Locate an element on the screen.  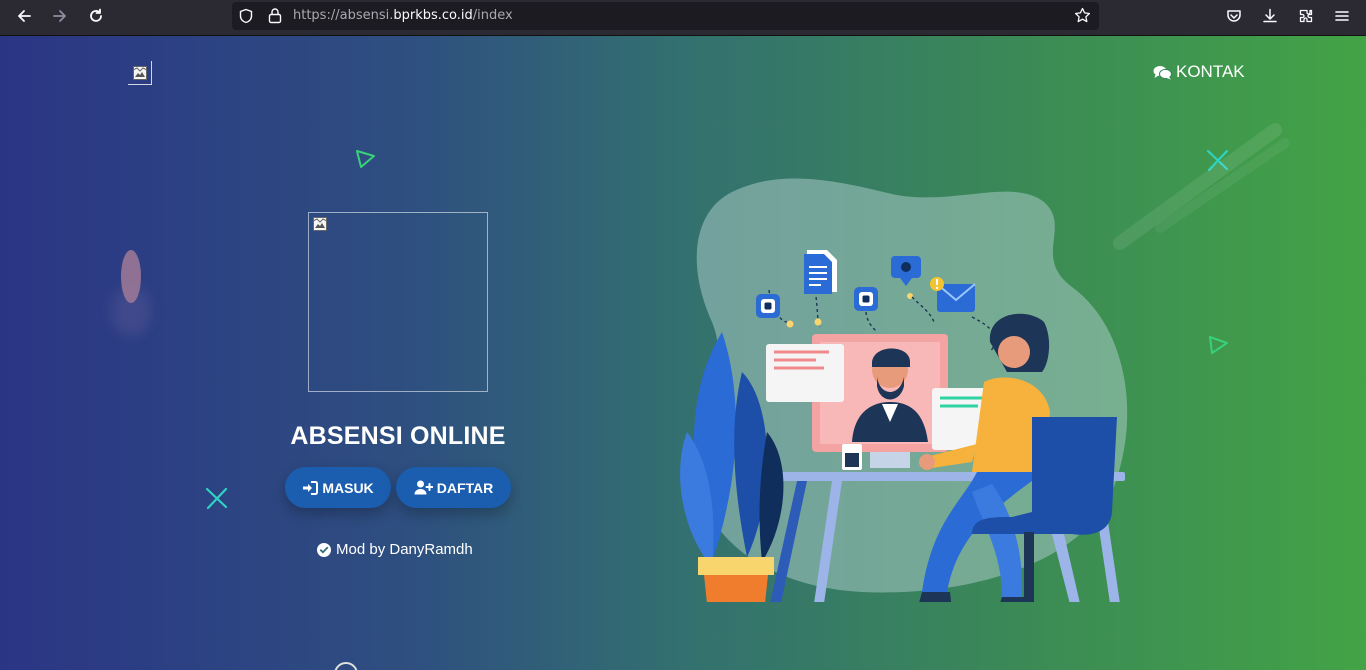
kontak-link: KONTAK is located at coordinates (1199, 72).